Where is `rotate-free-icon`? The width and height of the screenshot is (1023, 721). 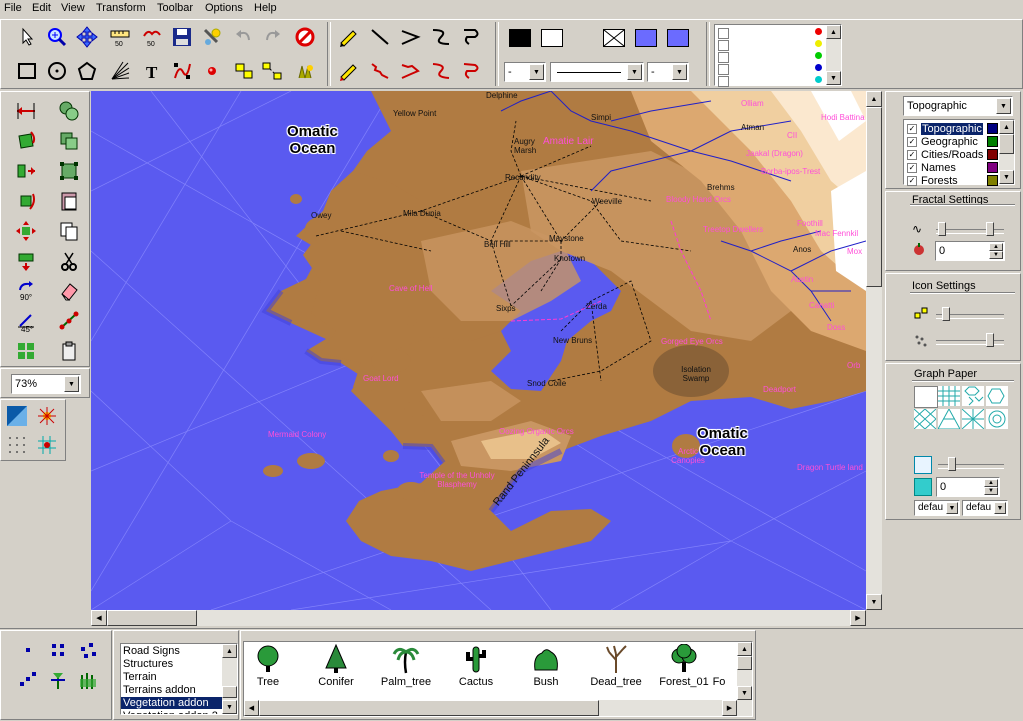
rotate-free-icon is located at coordinates (26, 201).